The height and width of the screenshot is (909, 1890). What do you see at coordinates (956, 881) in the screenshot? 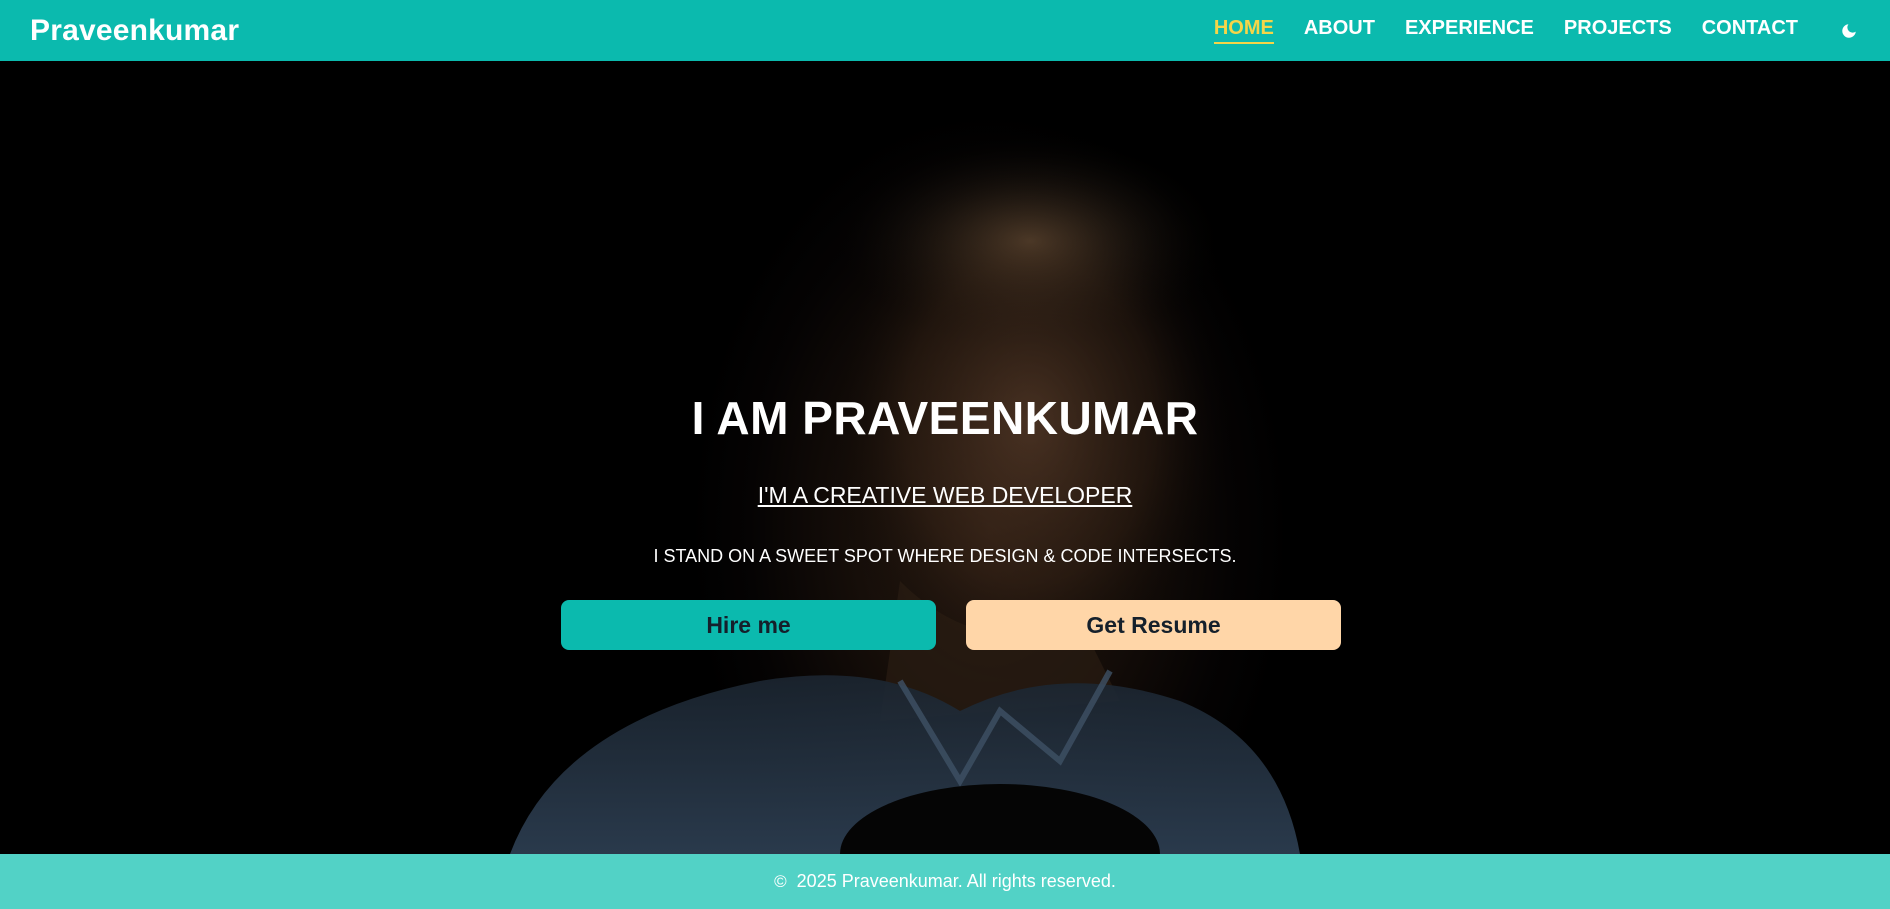
I see `footer-text: 2025 Praveenkumar. All rights reserved.` at bounding box center [956, 881].